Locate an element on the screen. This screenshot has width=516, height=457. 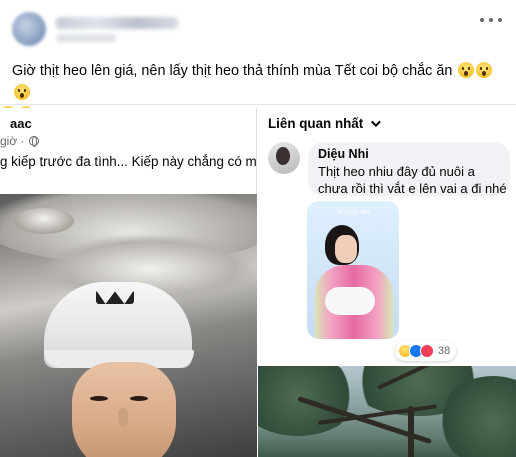
chevron-down-icon is located at coordinates (376, 122).